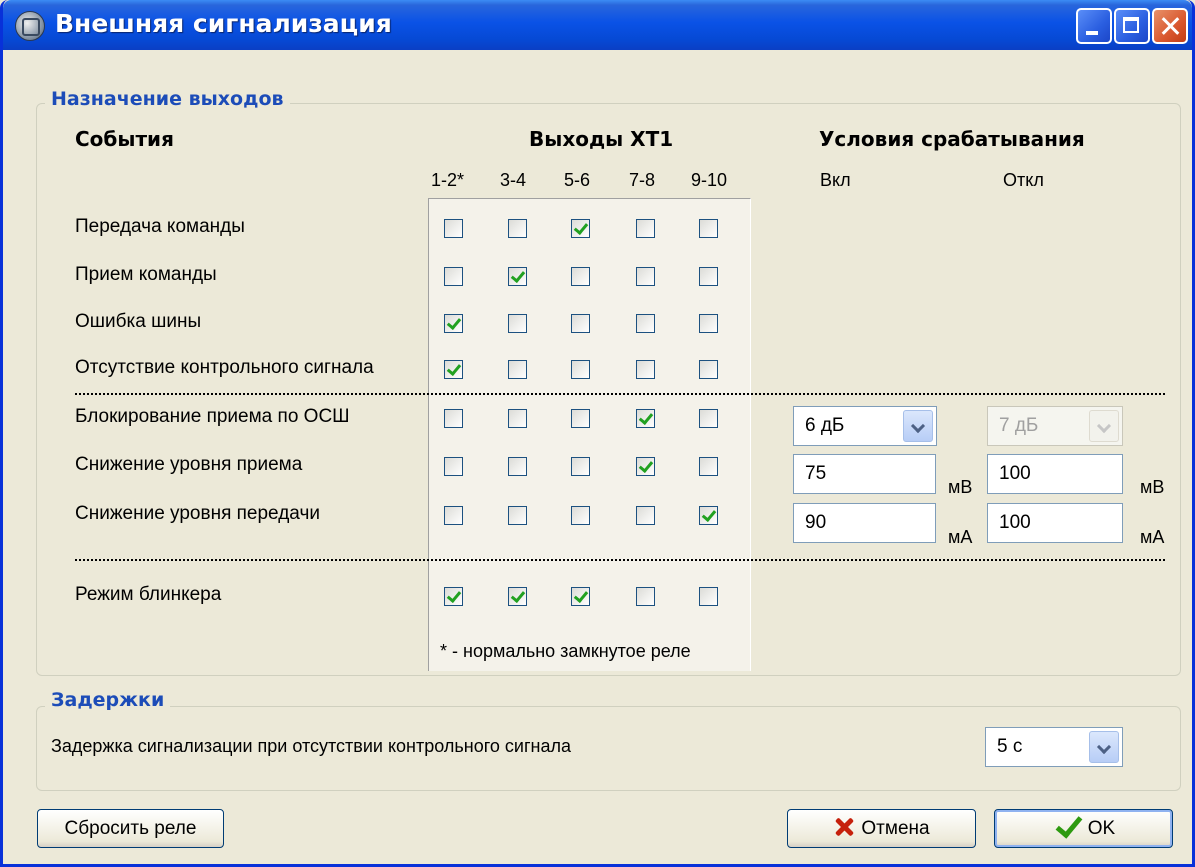  What do you see at coordinates (1152, 487) in the screenshot?
I see `rx-off-unit: мВ` at bounding box center [1152, 487].